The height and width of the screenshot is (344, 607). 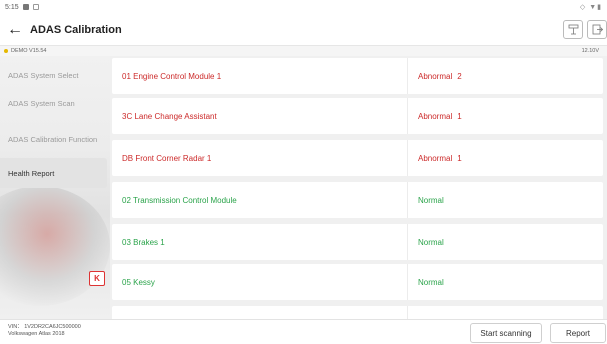 I want to click on module-row: DB Front Corner Radar 1 Abnormal 1, so click(x=357, y=158).